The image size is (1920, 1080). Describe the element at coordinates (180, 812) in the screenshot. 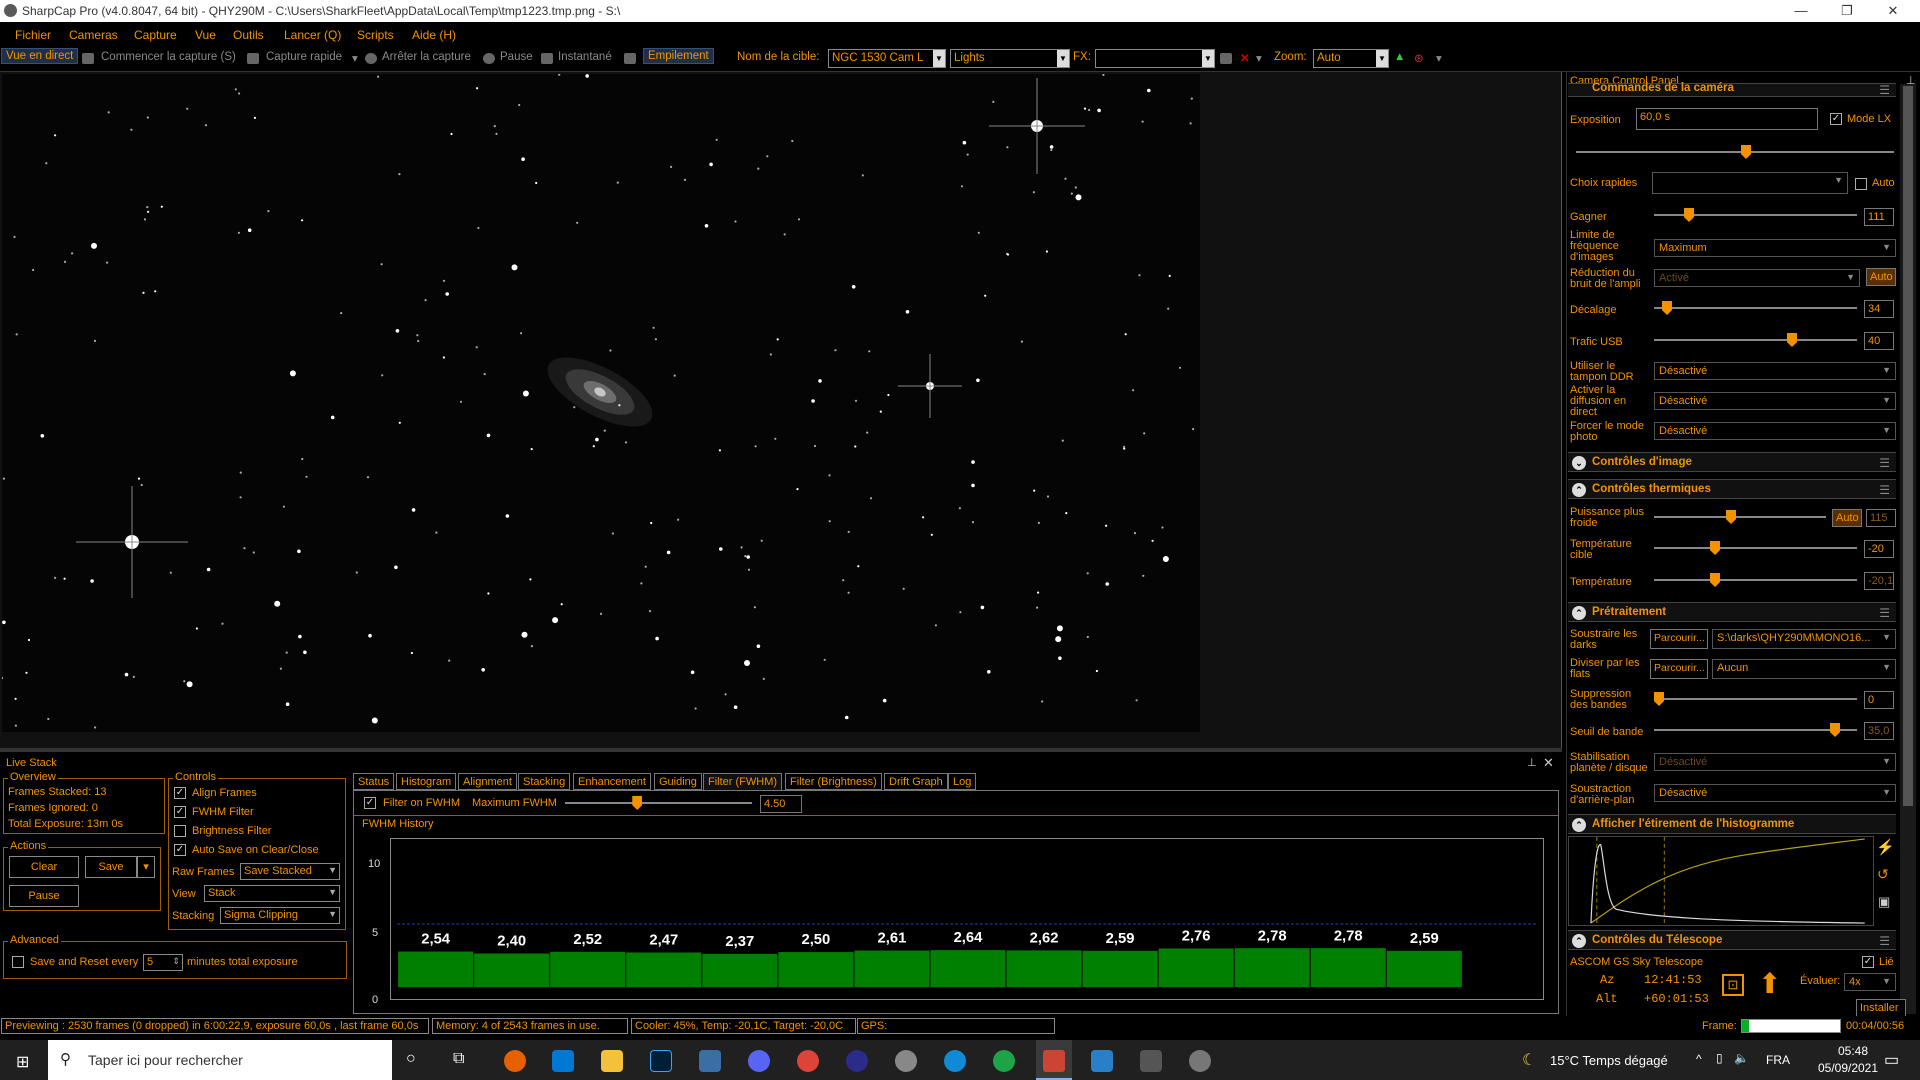

I see `fwhm-filter-checkbox: ✓` at that location.